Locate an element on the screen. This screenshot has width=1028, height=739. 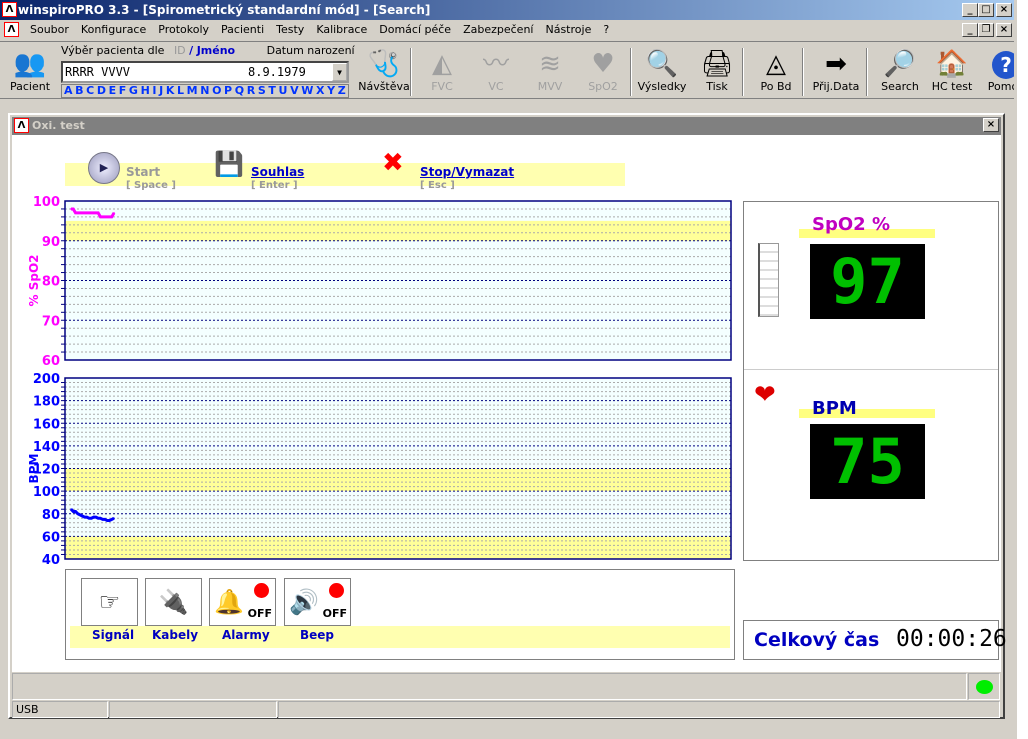
toolbar-button-v-sledky: 🔍 Výsledky is located at coordinates (662, 70).